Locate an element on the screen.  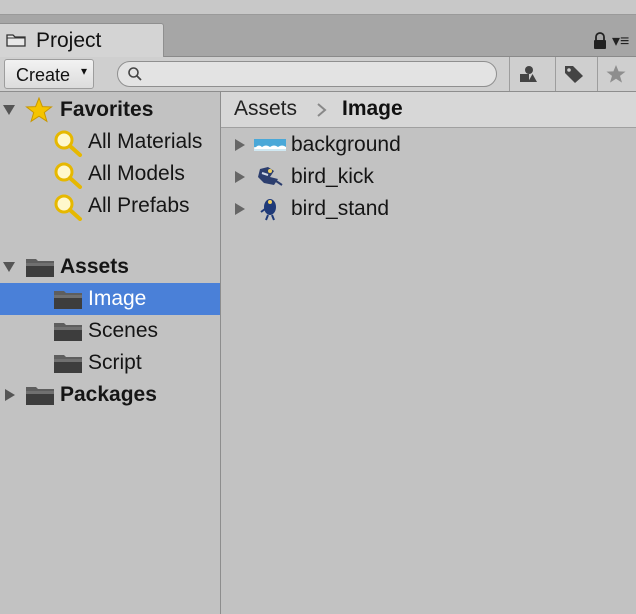
tree-item-favorites: Favorites is located at coordinates (110, 110).